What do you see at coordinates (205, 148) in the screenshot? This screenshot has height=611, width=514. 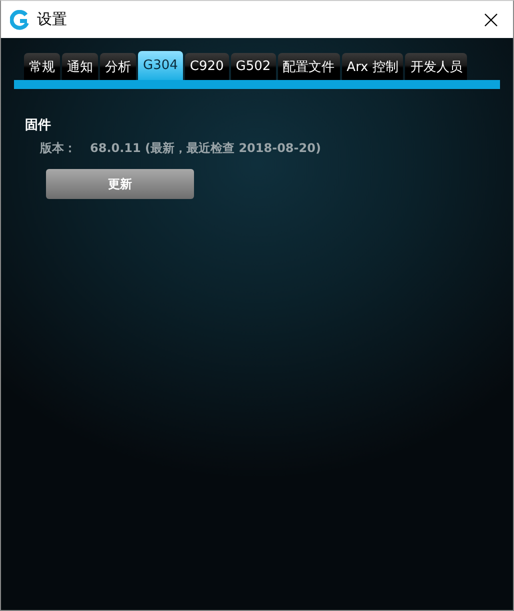 I see `version-value: 68.0.11 (最新，最近检查 2018-08-20)` at bounding box center [205, 148].